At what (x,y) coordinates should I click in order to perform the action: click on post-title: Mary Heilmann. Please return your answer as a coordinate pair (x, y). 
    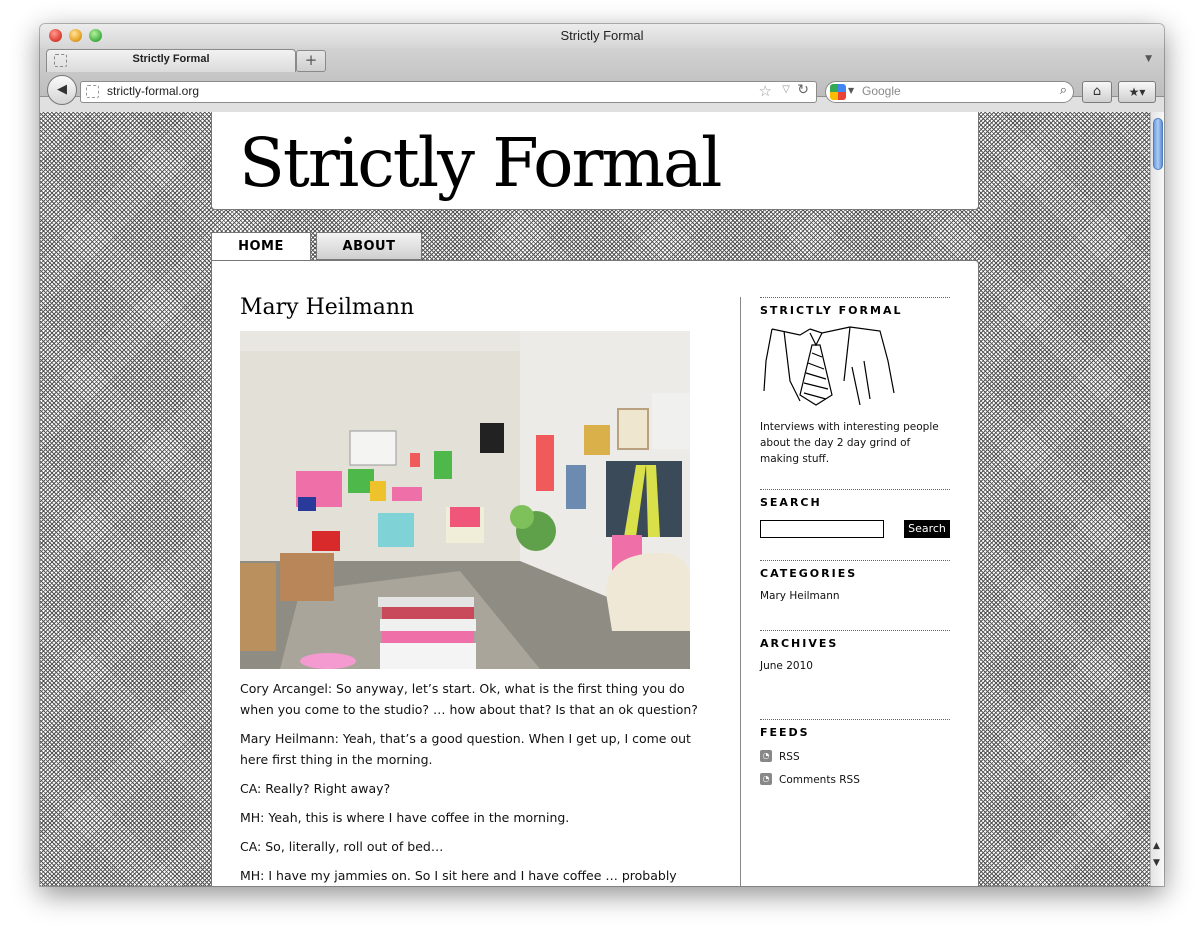
    Looking at the image, I should click on (327, 307).